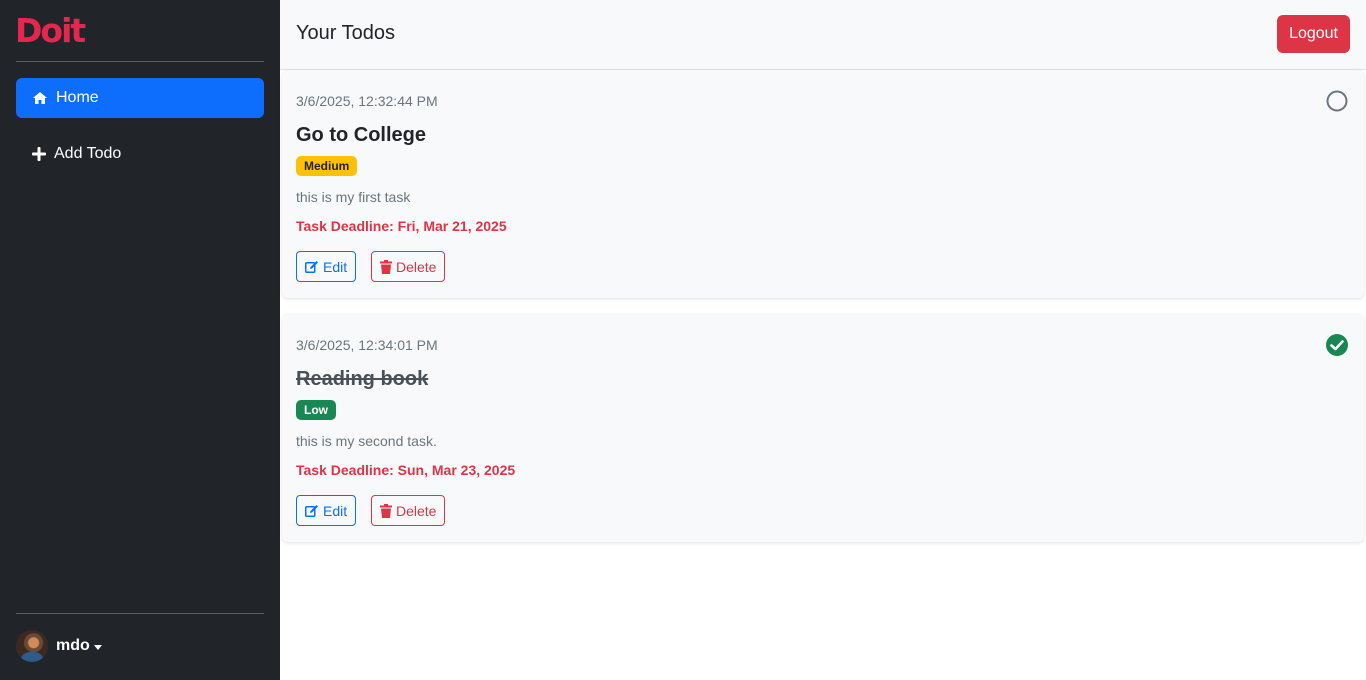 This screenshot has height=680, width=1366. Describe the element at coordinates (88, 153) in the screenshot. I see `sidebar-item-label: Add Todo` at that location.